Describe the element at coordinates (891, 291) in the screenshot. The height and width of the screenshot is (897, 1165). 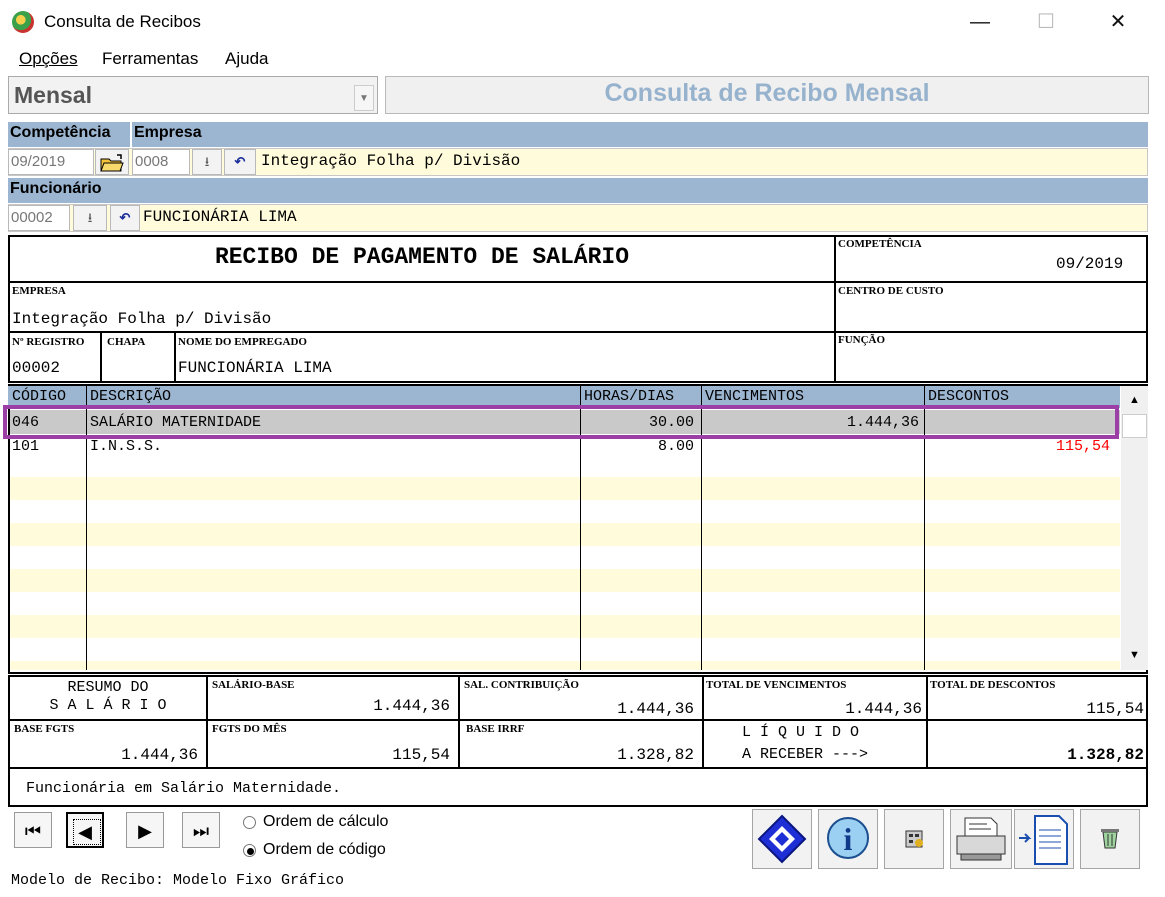
I see `centro-custo-label: CENTRO DE CUSTO` at that location.